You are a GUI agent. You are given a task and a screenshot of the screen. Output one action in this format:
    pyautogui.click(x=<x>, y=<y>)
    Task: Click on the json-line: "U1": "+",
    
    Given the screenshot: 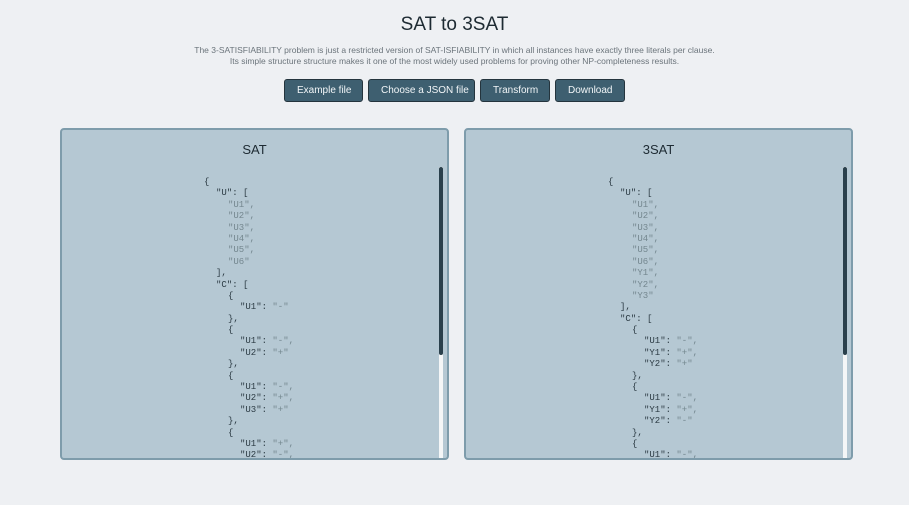 What is the action you would take?
    pyautogui.click(x=254, y=444)
    